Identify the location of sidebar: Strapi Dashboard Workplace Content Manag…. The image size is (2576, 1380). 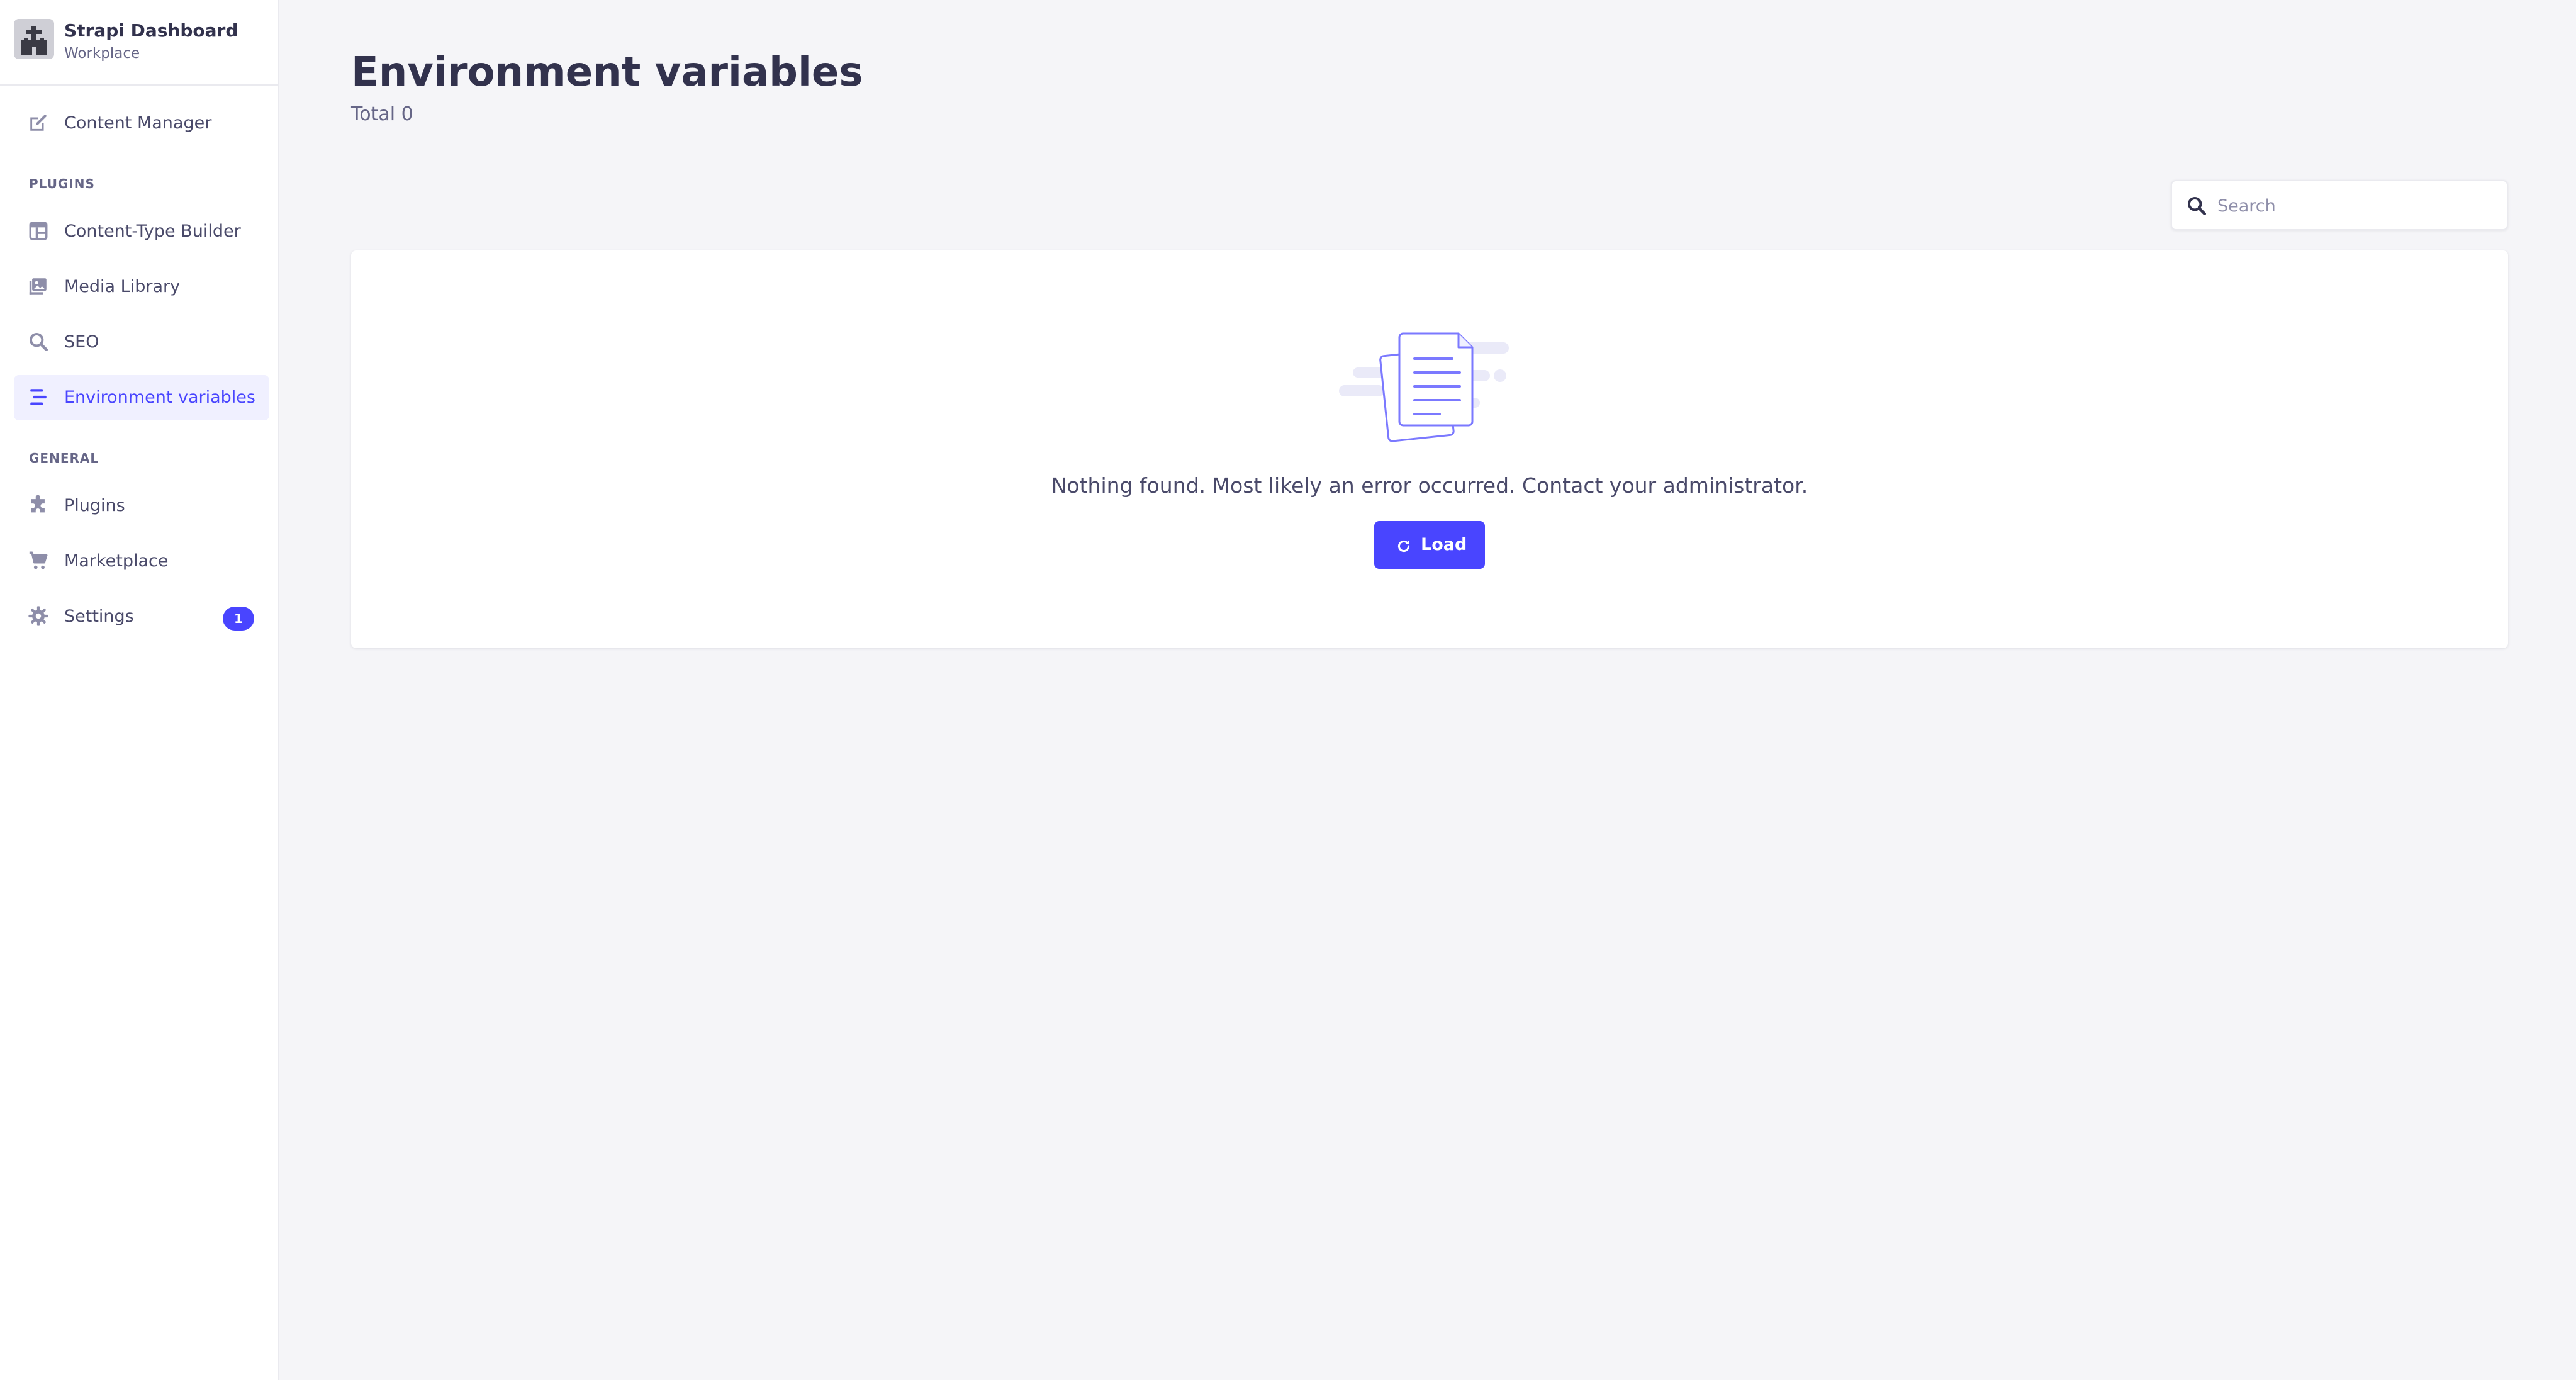
(139, 690).